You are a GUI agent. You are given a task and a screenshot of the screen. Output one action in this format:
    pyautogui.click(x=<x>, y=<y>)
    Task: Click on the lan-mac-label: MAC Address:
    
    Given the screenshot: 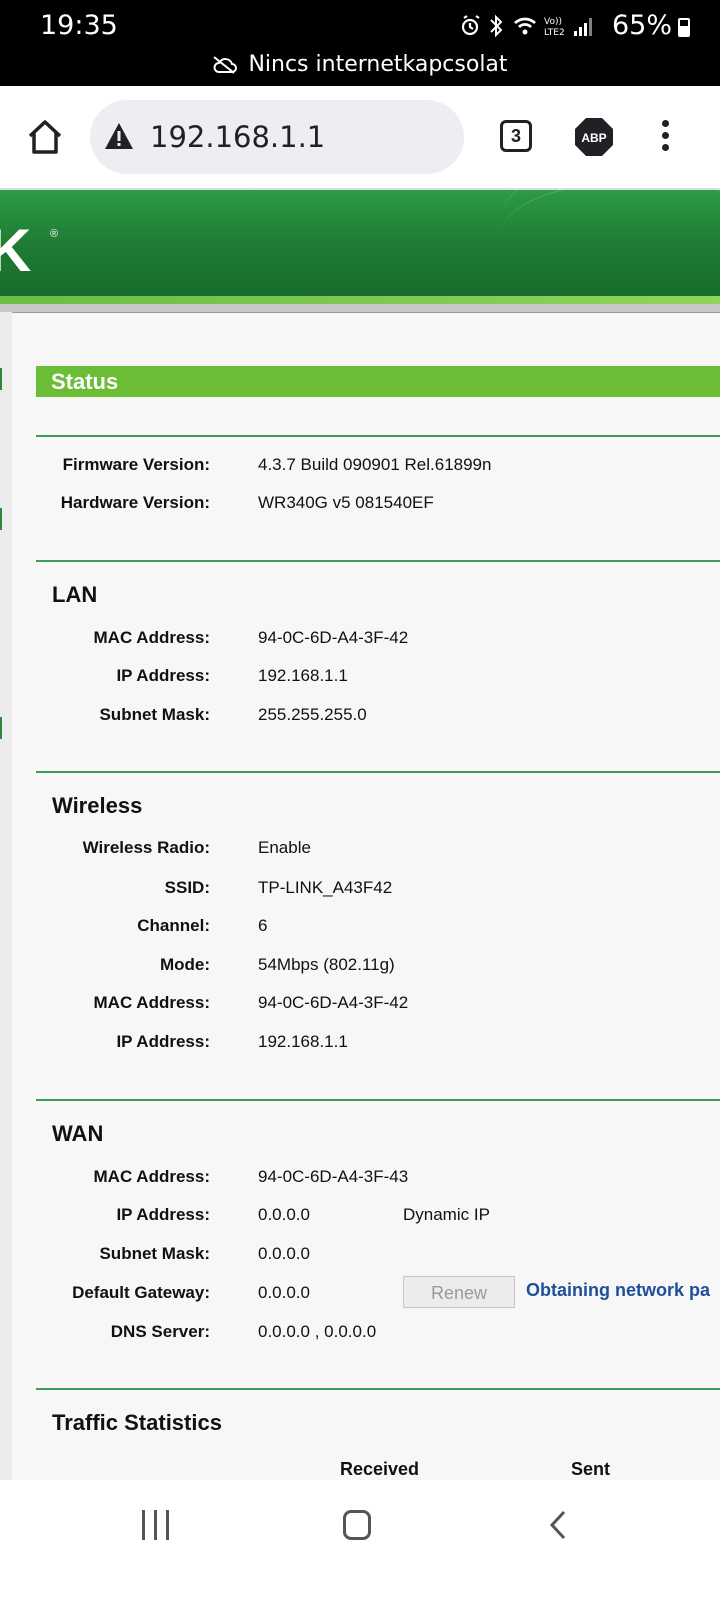 What is the action you would take?
    pyautogui.click(x=152, y=637)
    